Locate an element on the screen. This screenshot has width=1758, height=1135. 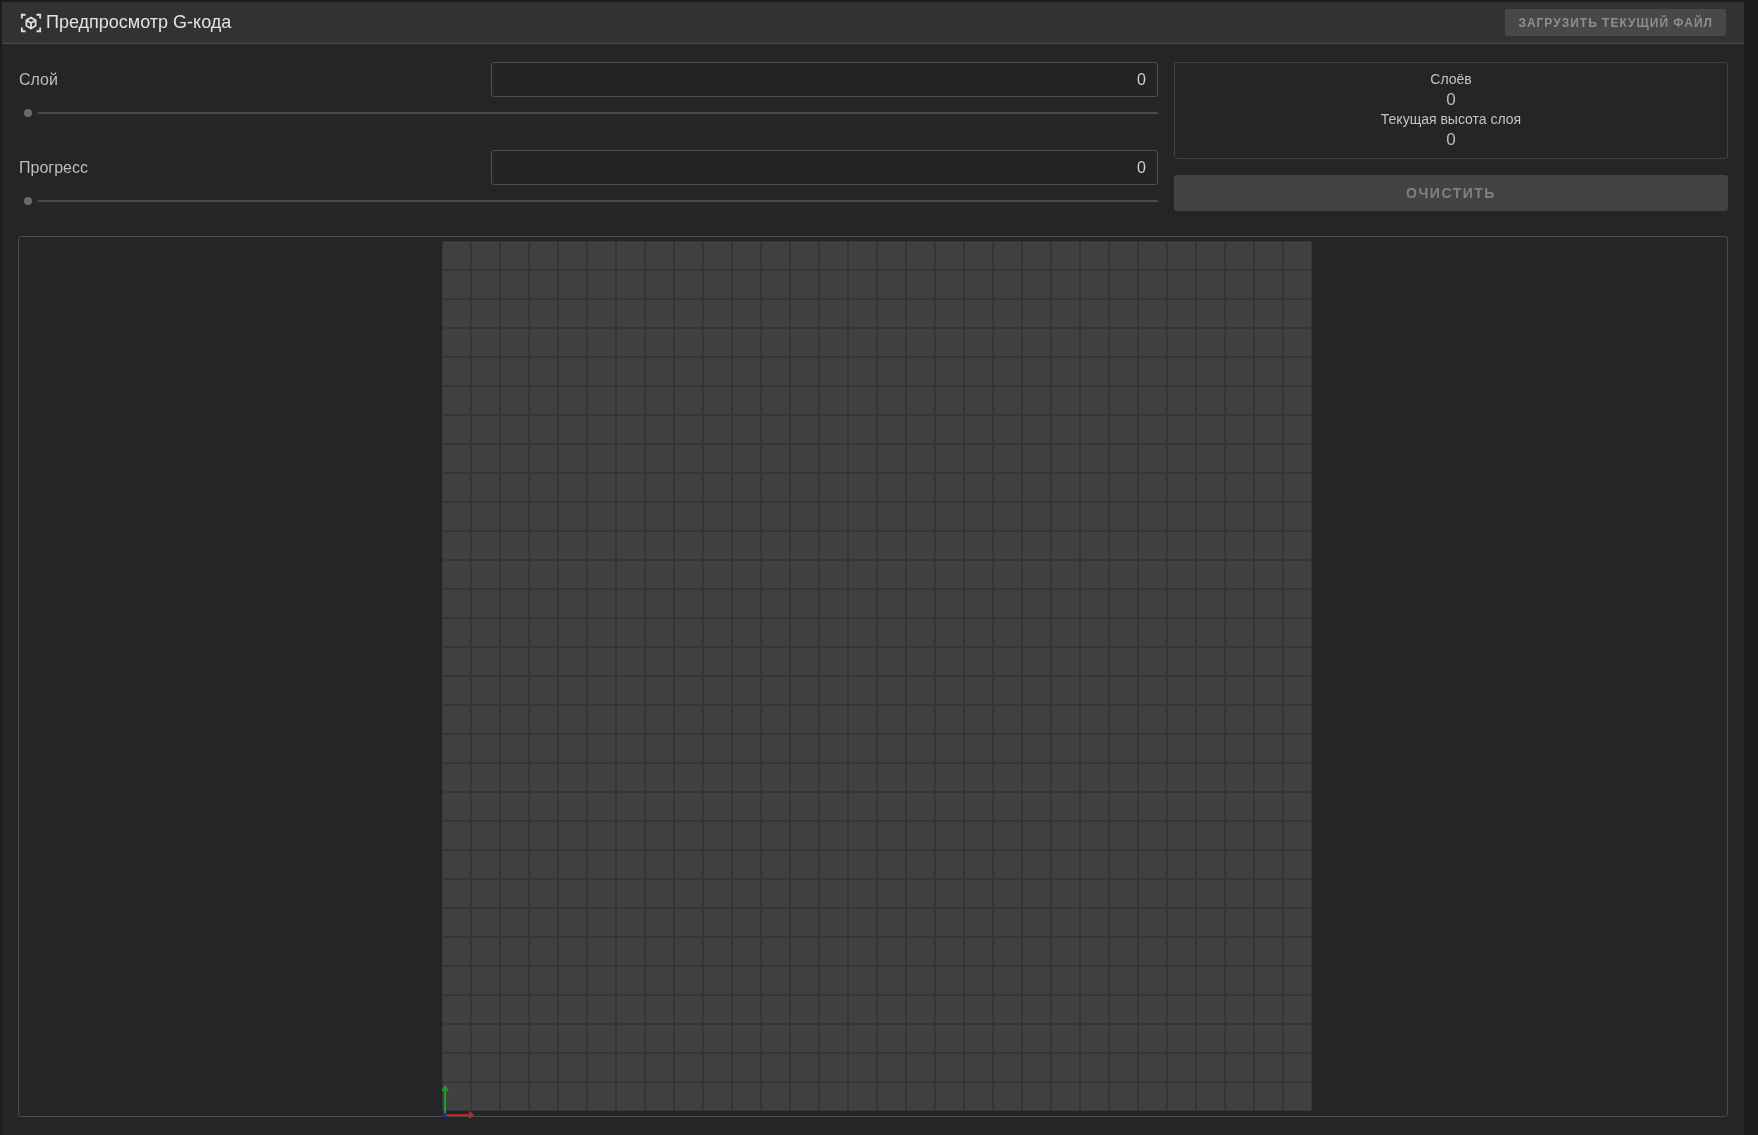
axes-icon is located at coordinates (458, 1101).